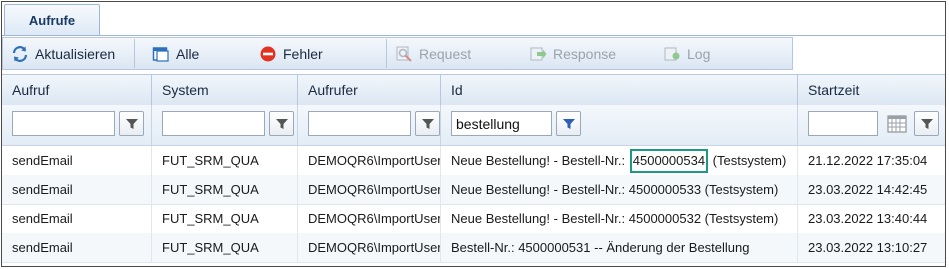 This screenshot has width=949, height=269. Describe the element at coordinates (686, 53) in the screenshot. I see `log-button: Log` at that location.